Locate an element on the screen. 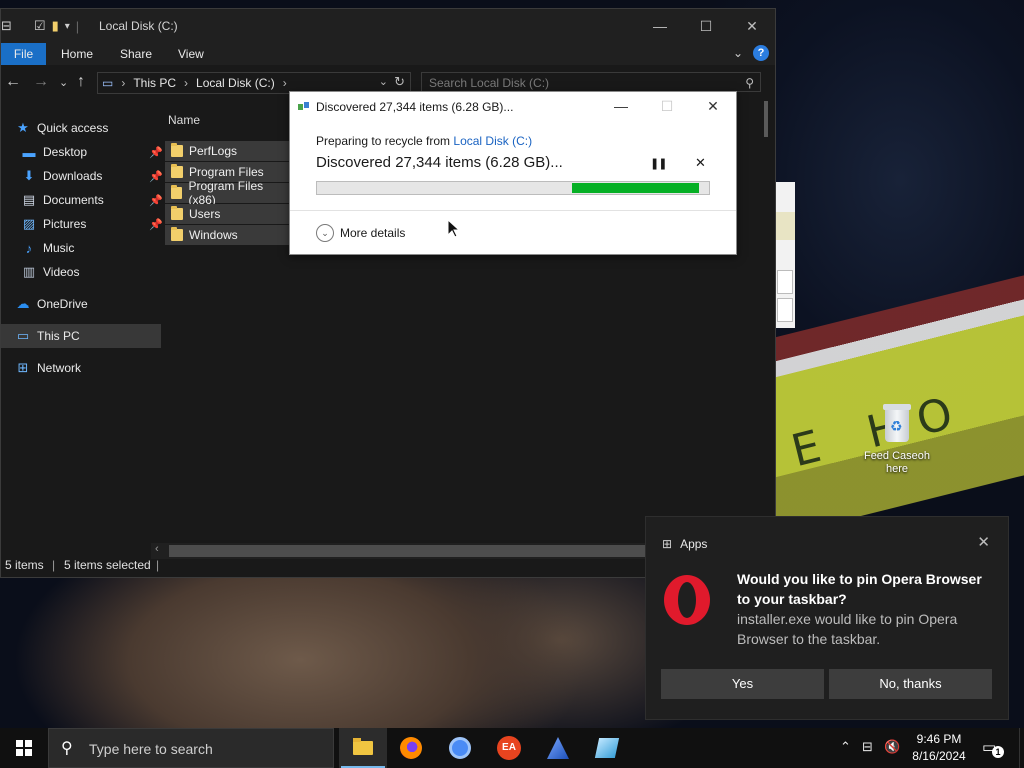  dialog-close-button: ✕ is located at coordinates (713, 106).